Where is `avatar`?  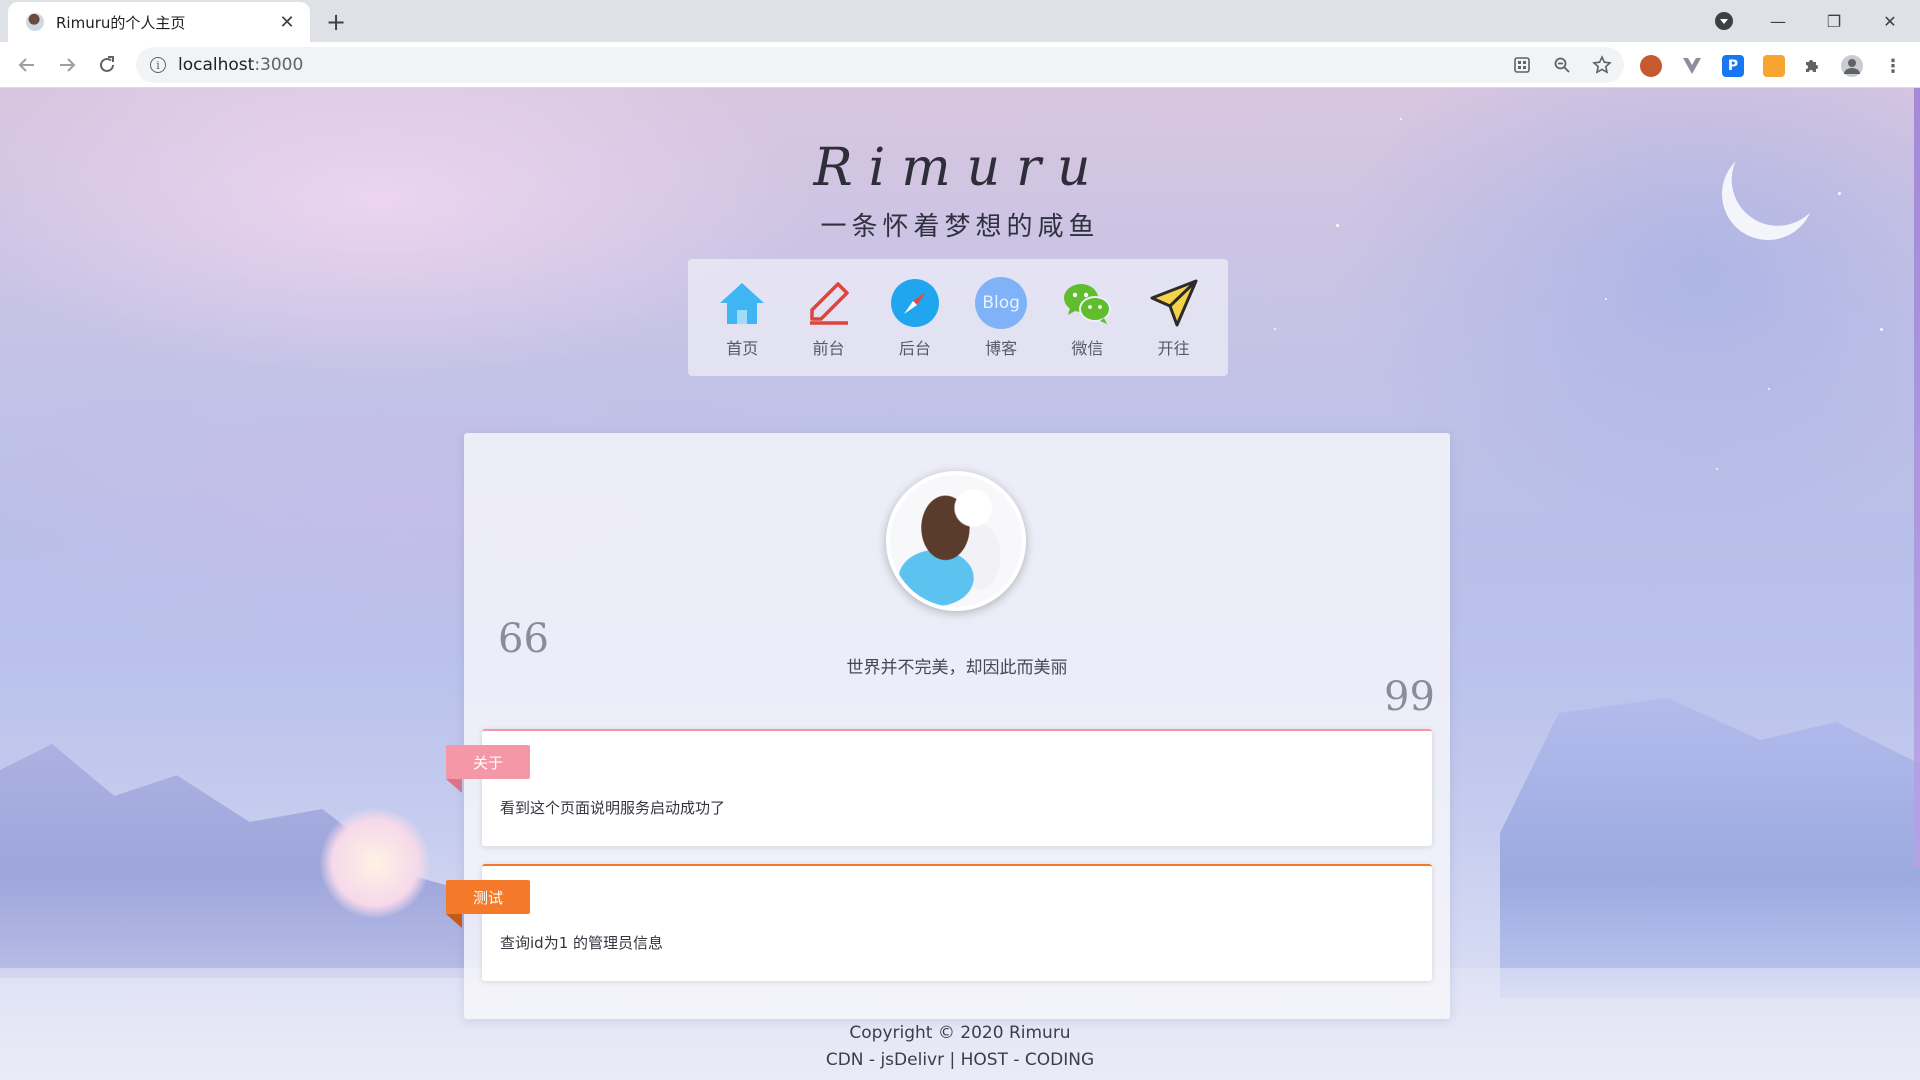
avatar is located at coordinates (956, 541).